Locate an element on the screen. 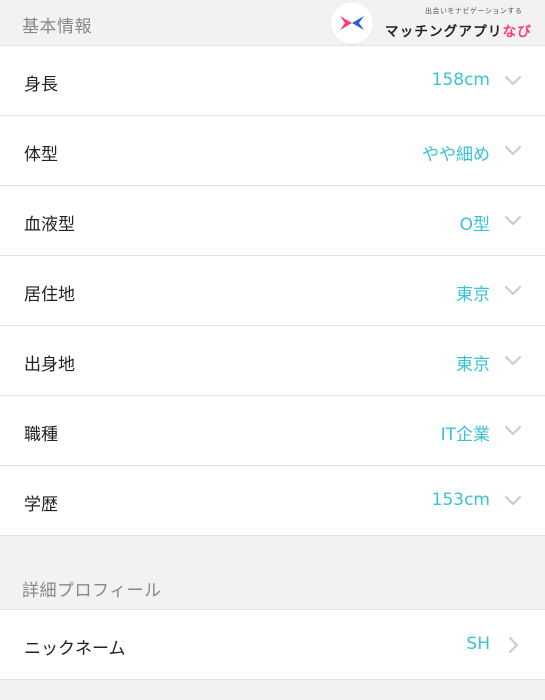 This screenshot has height=700, width=545. row-occupation: 職種 IT企業 is located at coordinates (272, 431).